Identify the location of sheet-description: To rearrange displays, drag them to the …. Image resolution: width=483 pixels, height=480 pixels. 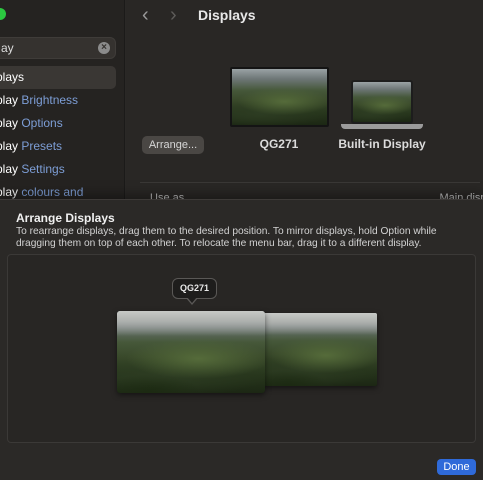
(226, 237).